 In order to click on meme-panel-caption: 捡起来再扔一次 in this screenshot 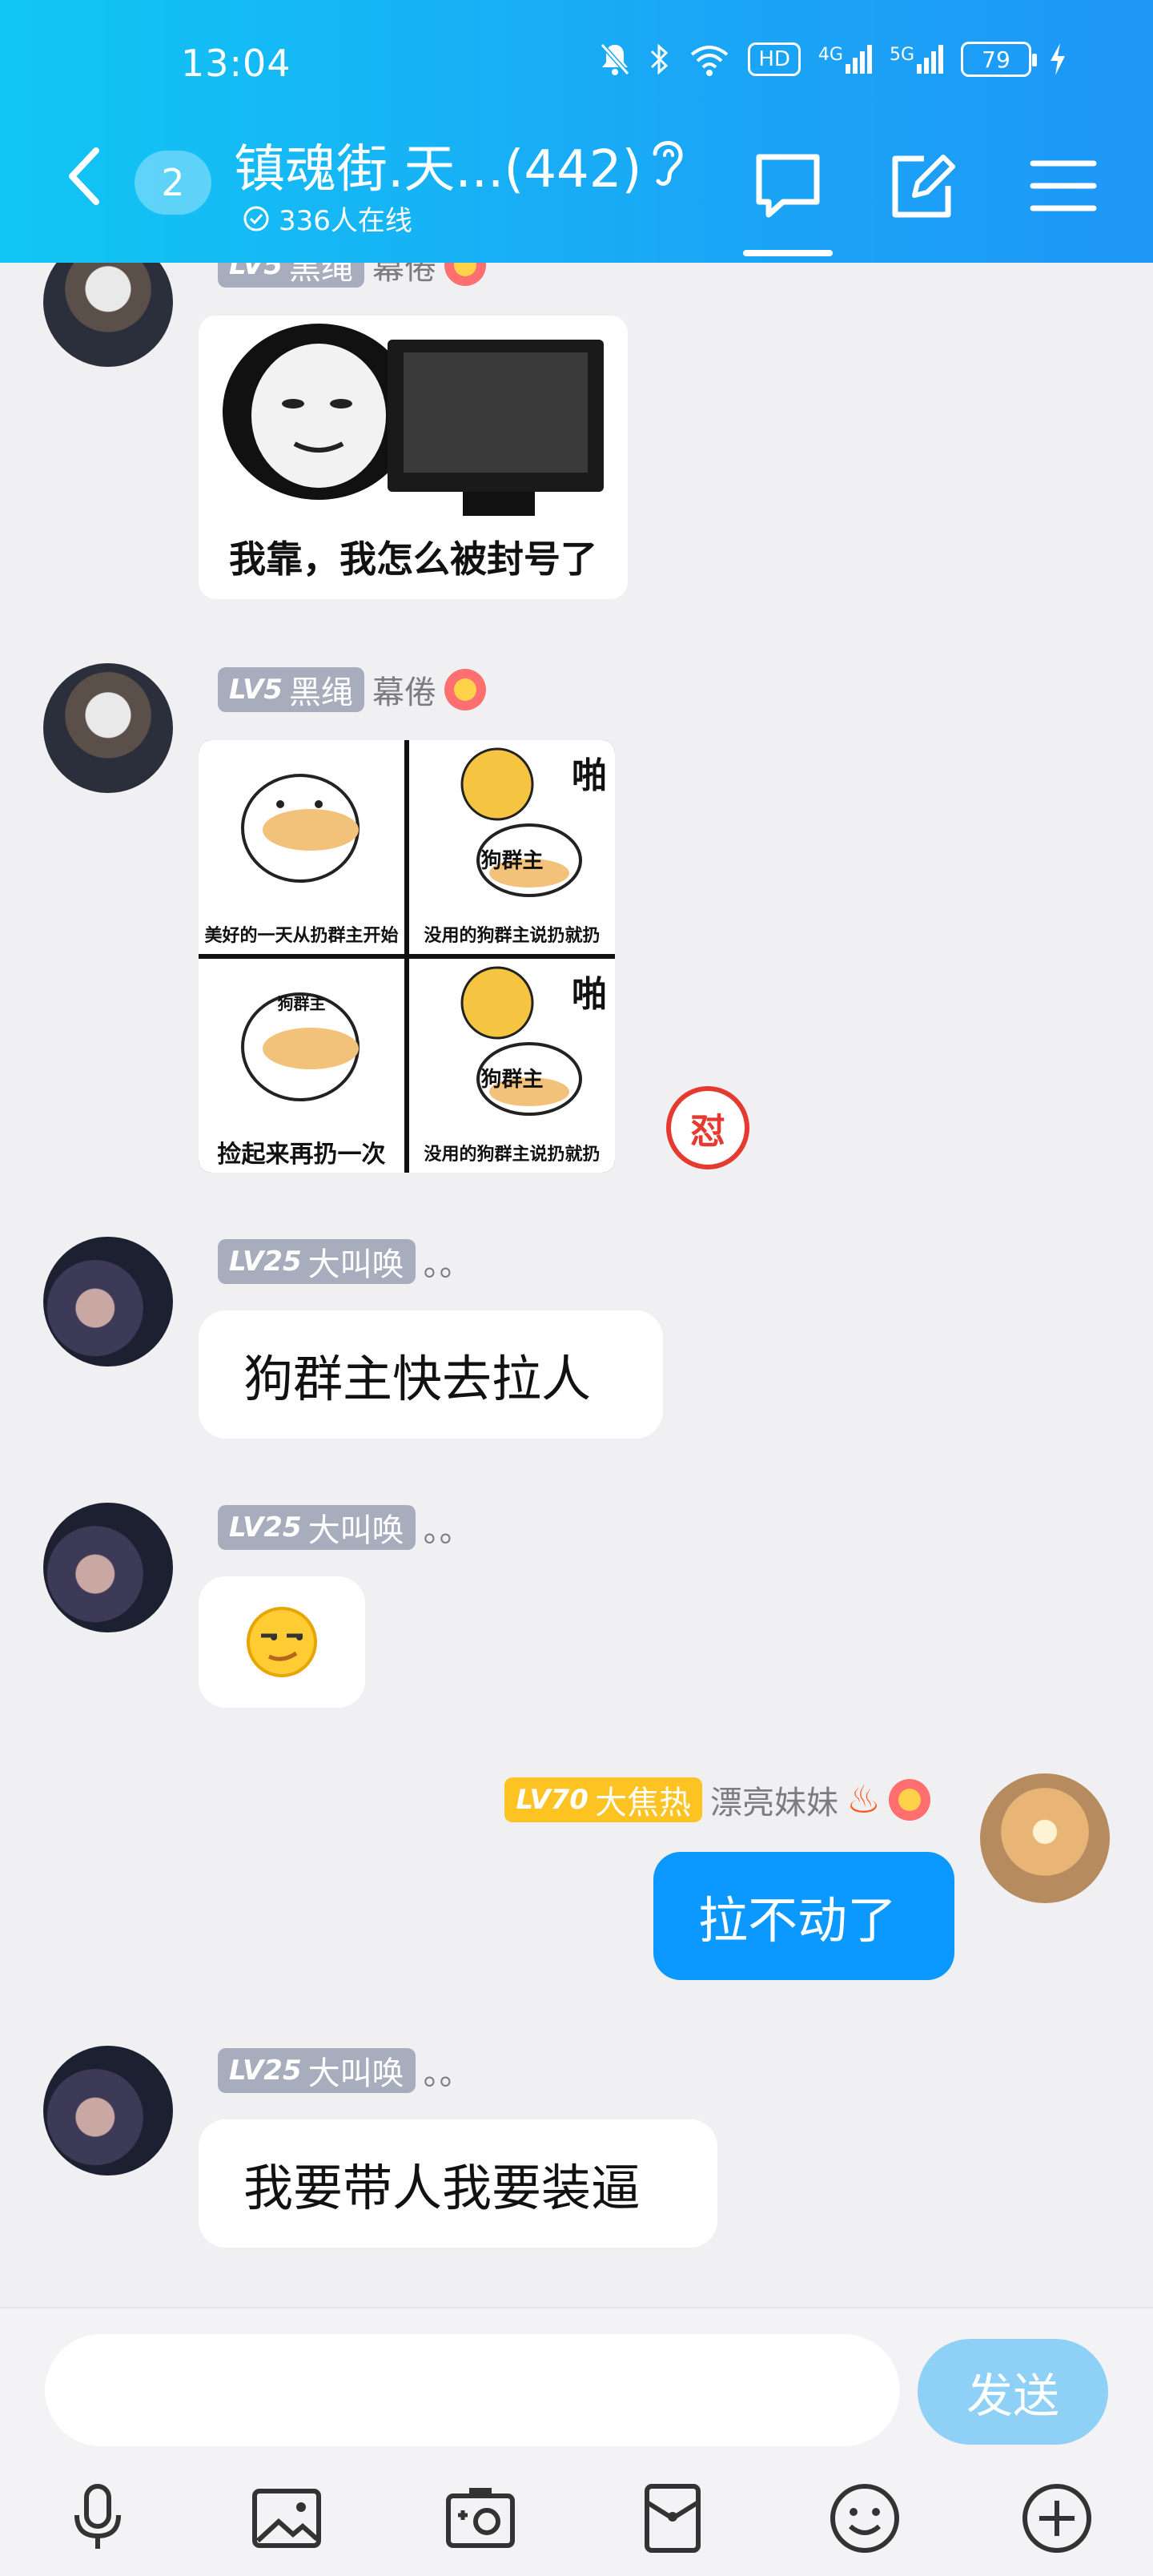, I will do `click(301, 1155)`.